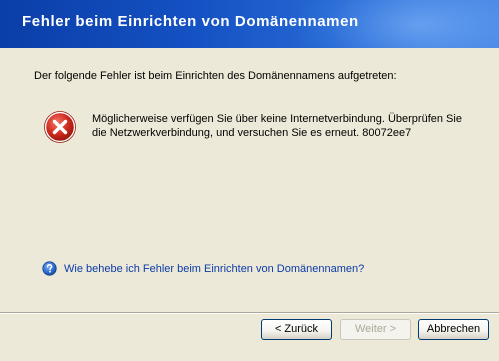  Describe the element at coordinates (296, 329) in the screenshot. I see `back-button: < Zurück` at that location.